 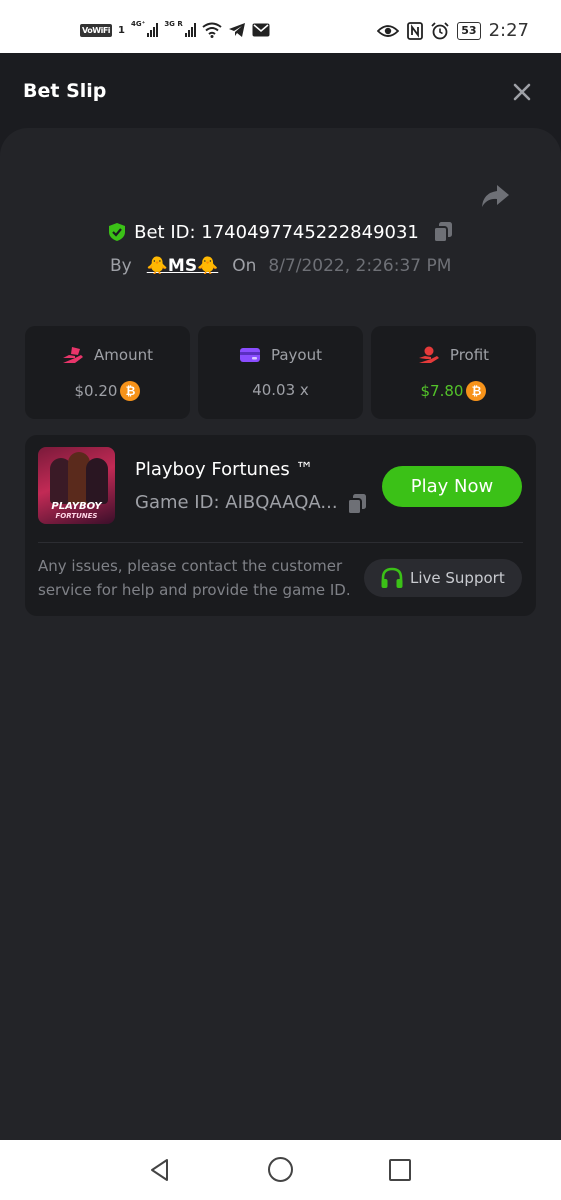 I want to click on stat-label: Profit, so click(x=469, y=355).